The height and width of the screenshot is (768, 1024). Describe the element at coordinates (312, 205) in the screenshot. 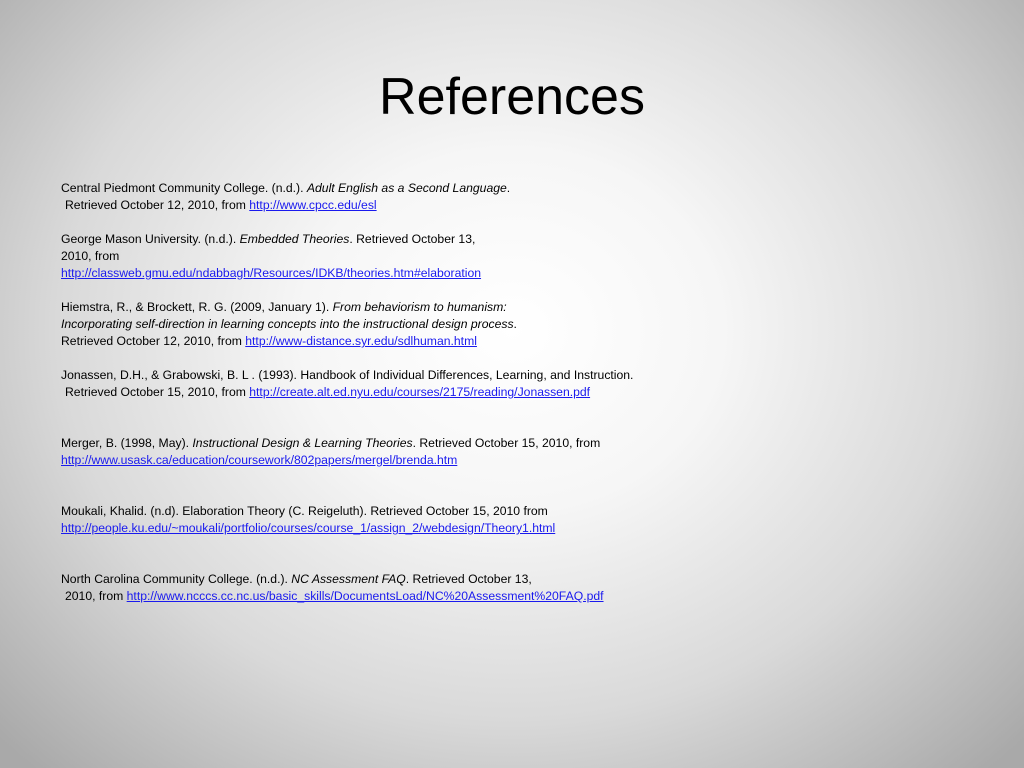

I see `reference-link: http://www.cpcc.edu/esl` at that location.